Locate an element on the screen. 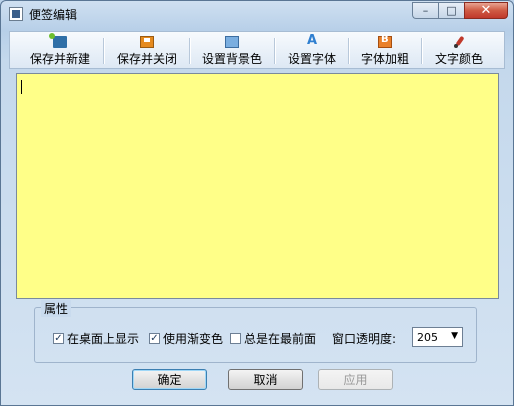 This screenshot has width=514, height=406. maximize-icon: □ is located at coordinates (451, 10).